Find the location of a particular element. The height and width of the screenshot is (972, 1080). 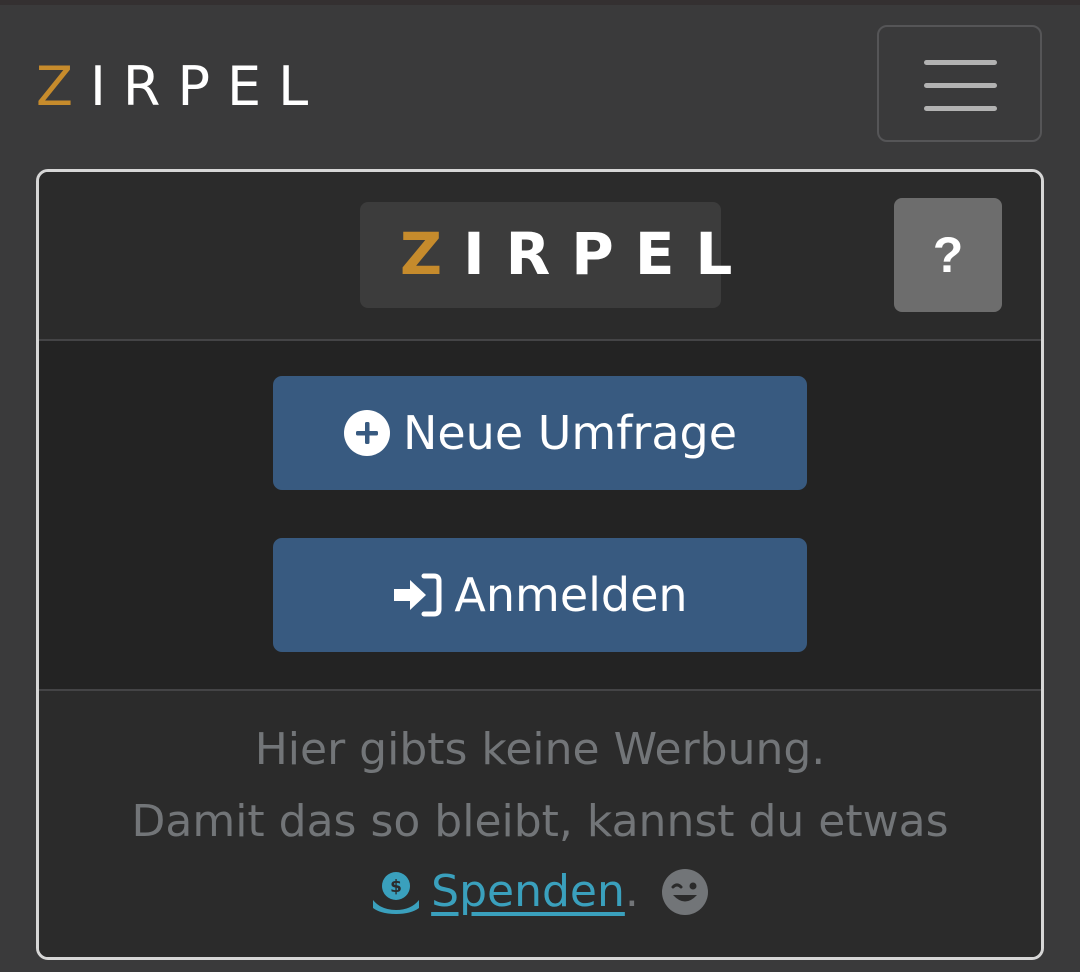

menu-toggle-button is located at coordinates (959, 83).